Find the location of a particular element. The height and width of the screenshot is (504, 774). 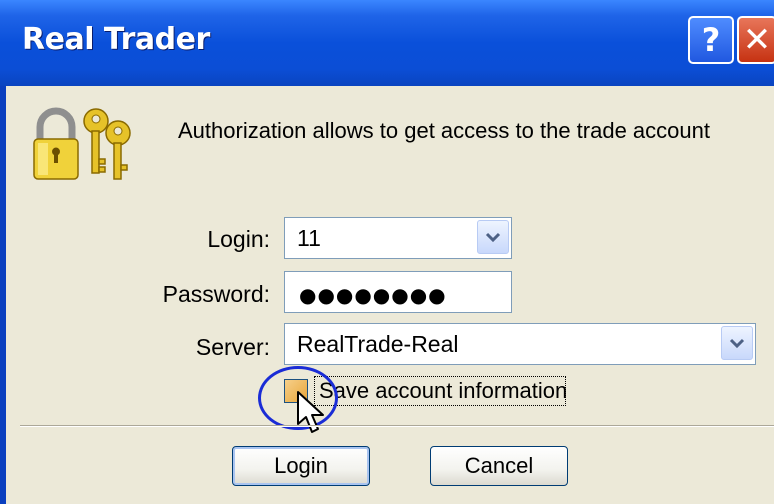

lock-keys-icon is located at coordinates (82, 143).